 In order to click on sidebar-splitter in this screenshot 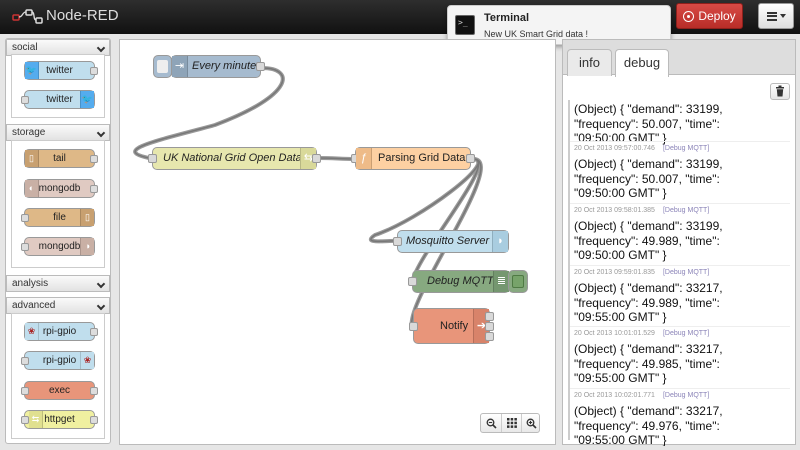, I will do `click(569, 270)`.